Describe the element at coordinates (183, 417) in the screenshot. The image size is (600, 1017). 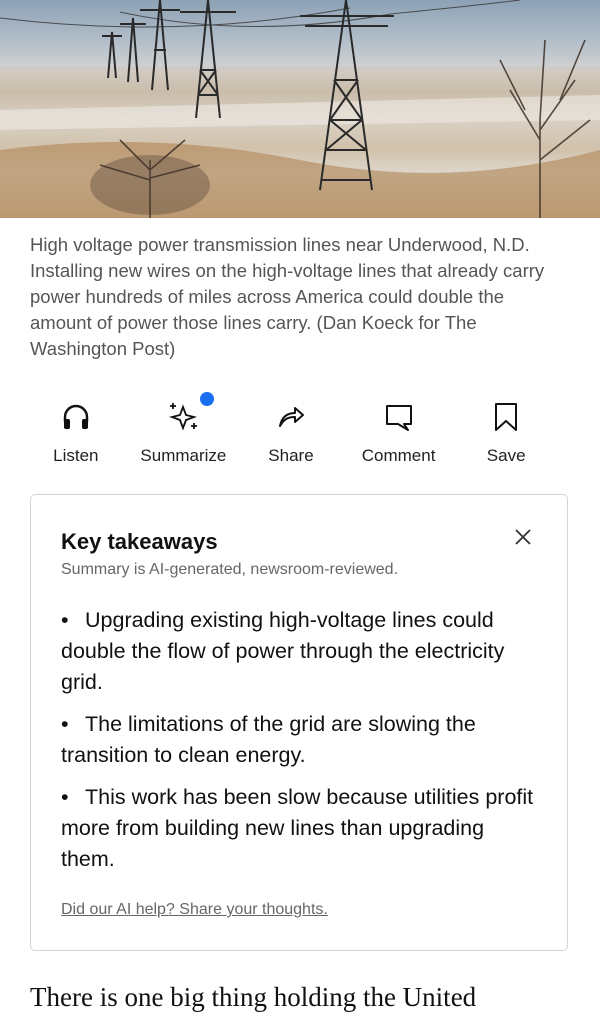
I see `sparkles-icon` at that location.